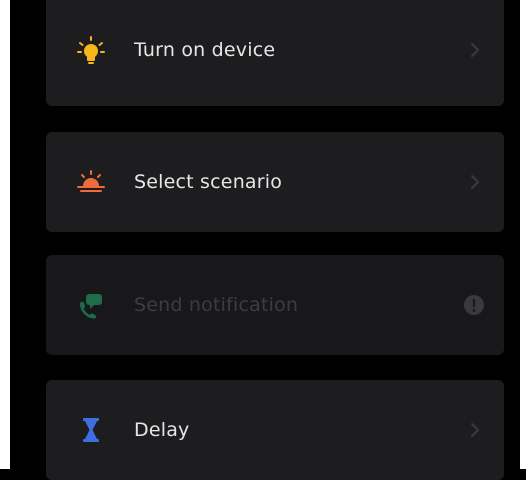 Image resolution: width=526 pixels, height=480 pixels. I want to click on action-label: Turn on device, so click(205, 50).